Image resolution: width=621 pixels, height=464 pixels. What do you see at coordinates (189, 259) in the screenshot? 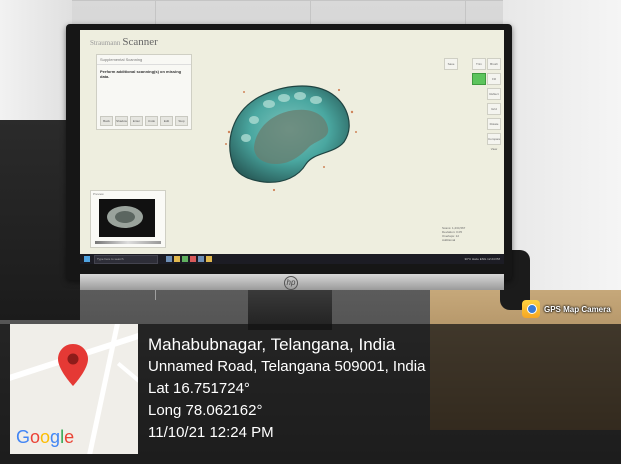
I see `taskbar-icons` at bounding box center [189, 259].